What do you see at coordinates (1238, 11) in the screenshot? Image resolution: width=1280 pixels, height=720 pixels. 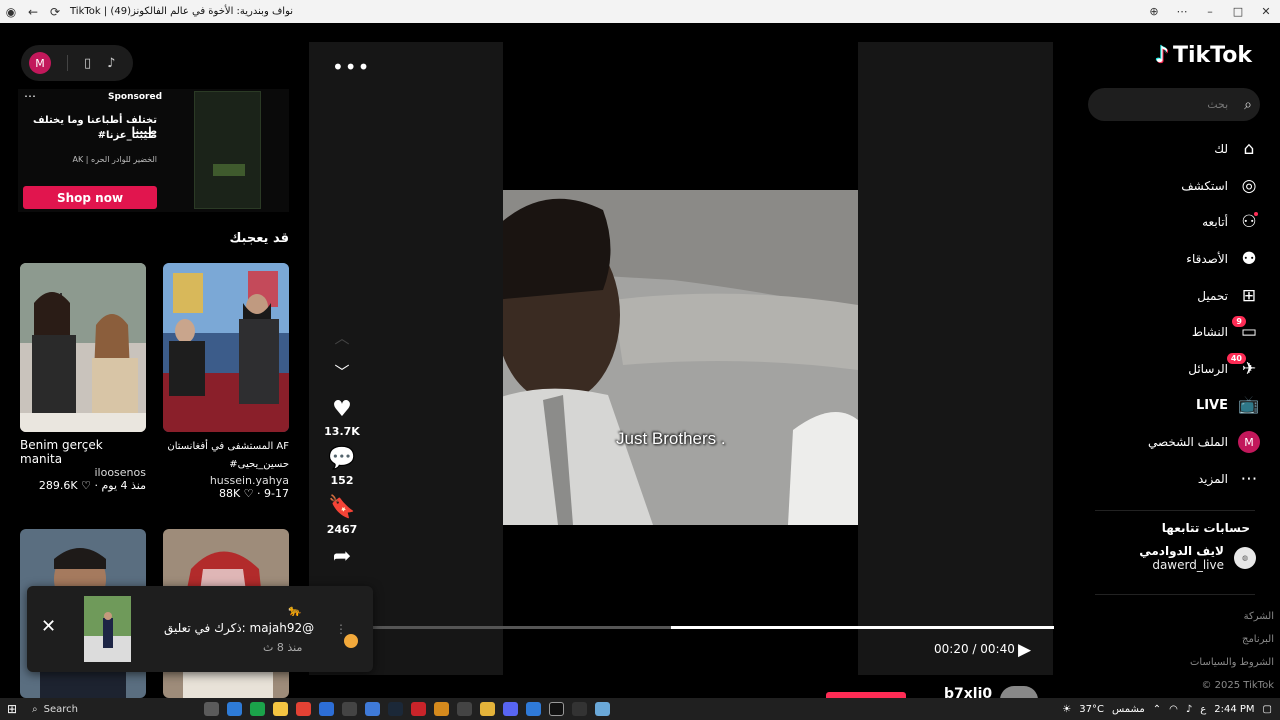 I see `maximize-button: □` at bounding box center [1238, 11].